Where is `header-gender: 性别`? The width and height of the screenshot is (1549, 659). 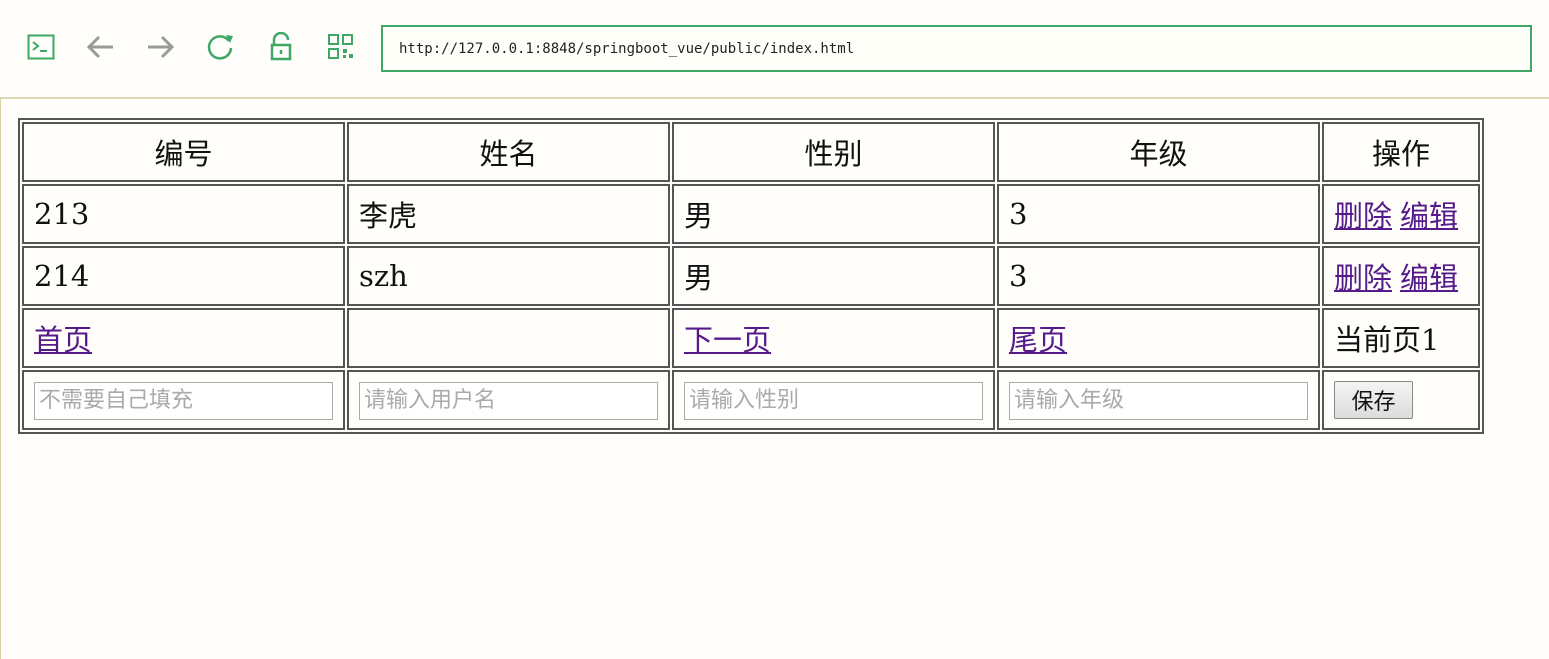 header-gender: 性别 is located at coordinates (833, 152).